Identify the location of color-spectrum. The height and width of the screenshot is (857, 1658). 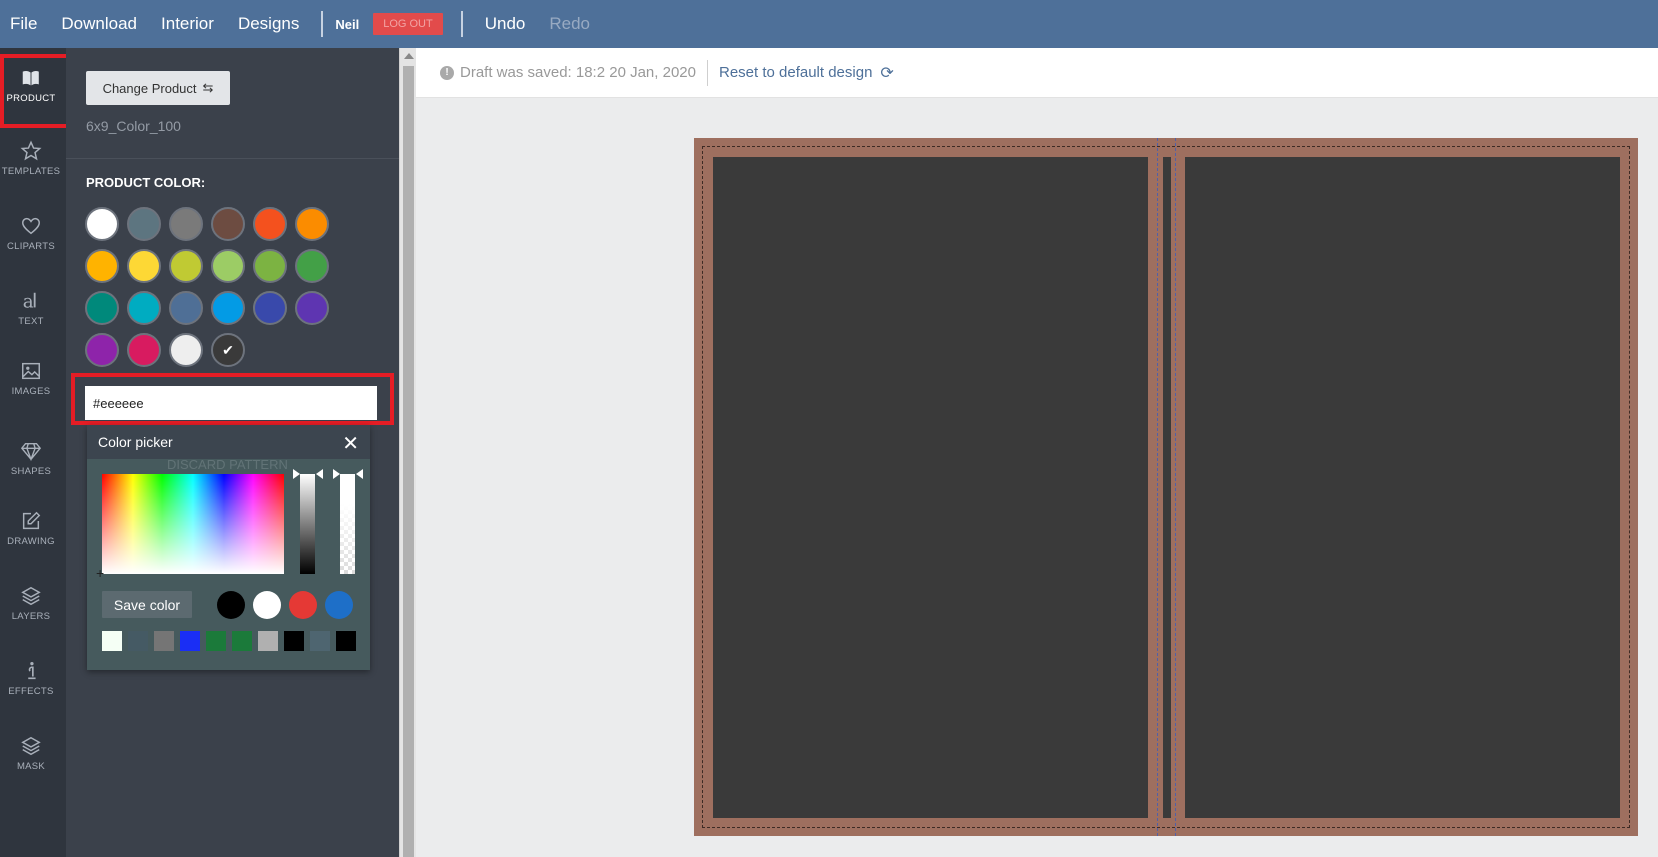
(193, 524).